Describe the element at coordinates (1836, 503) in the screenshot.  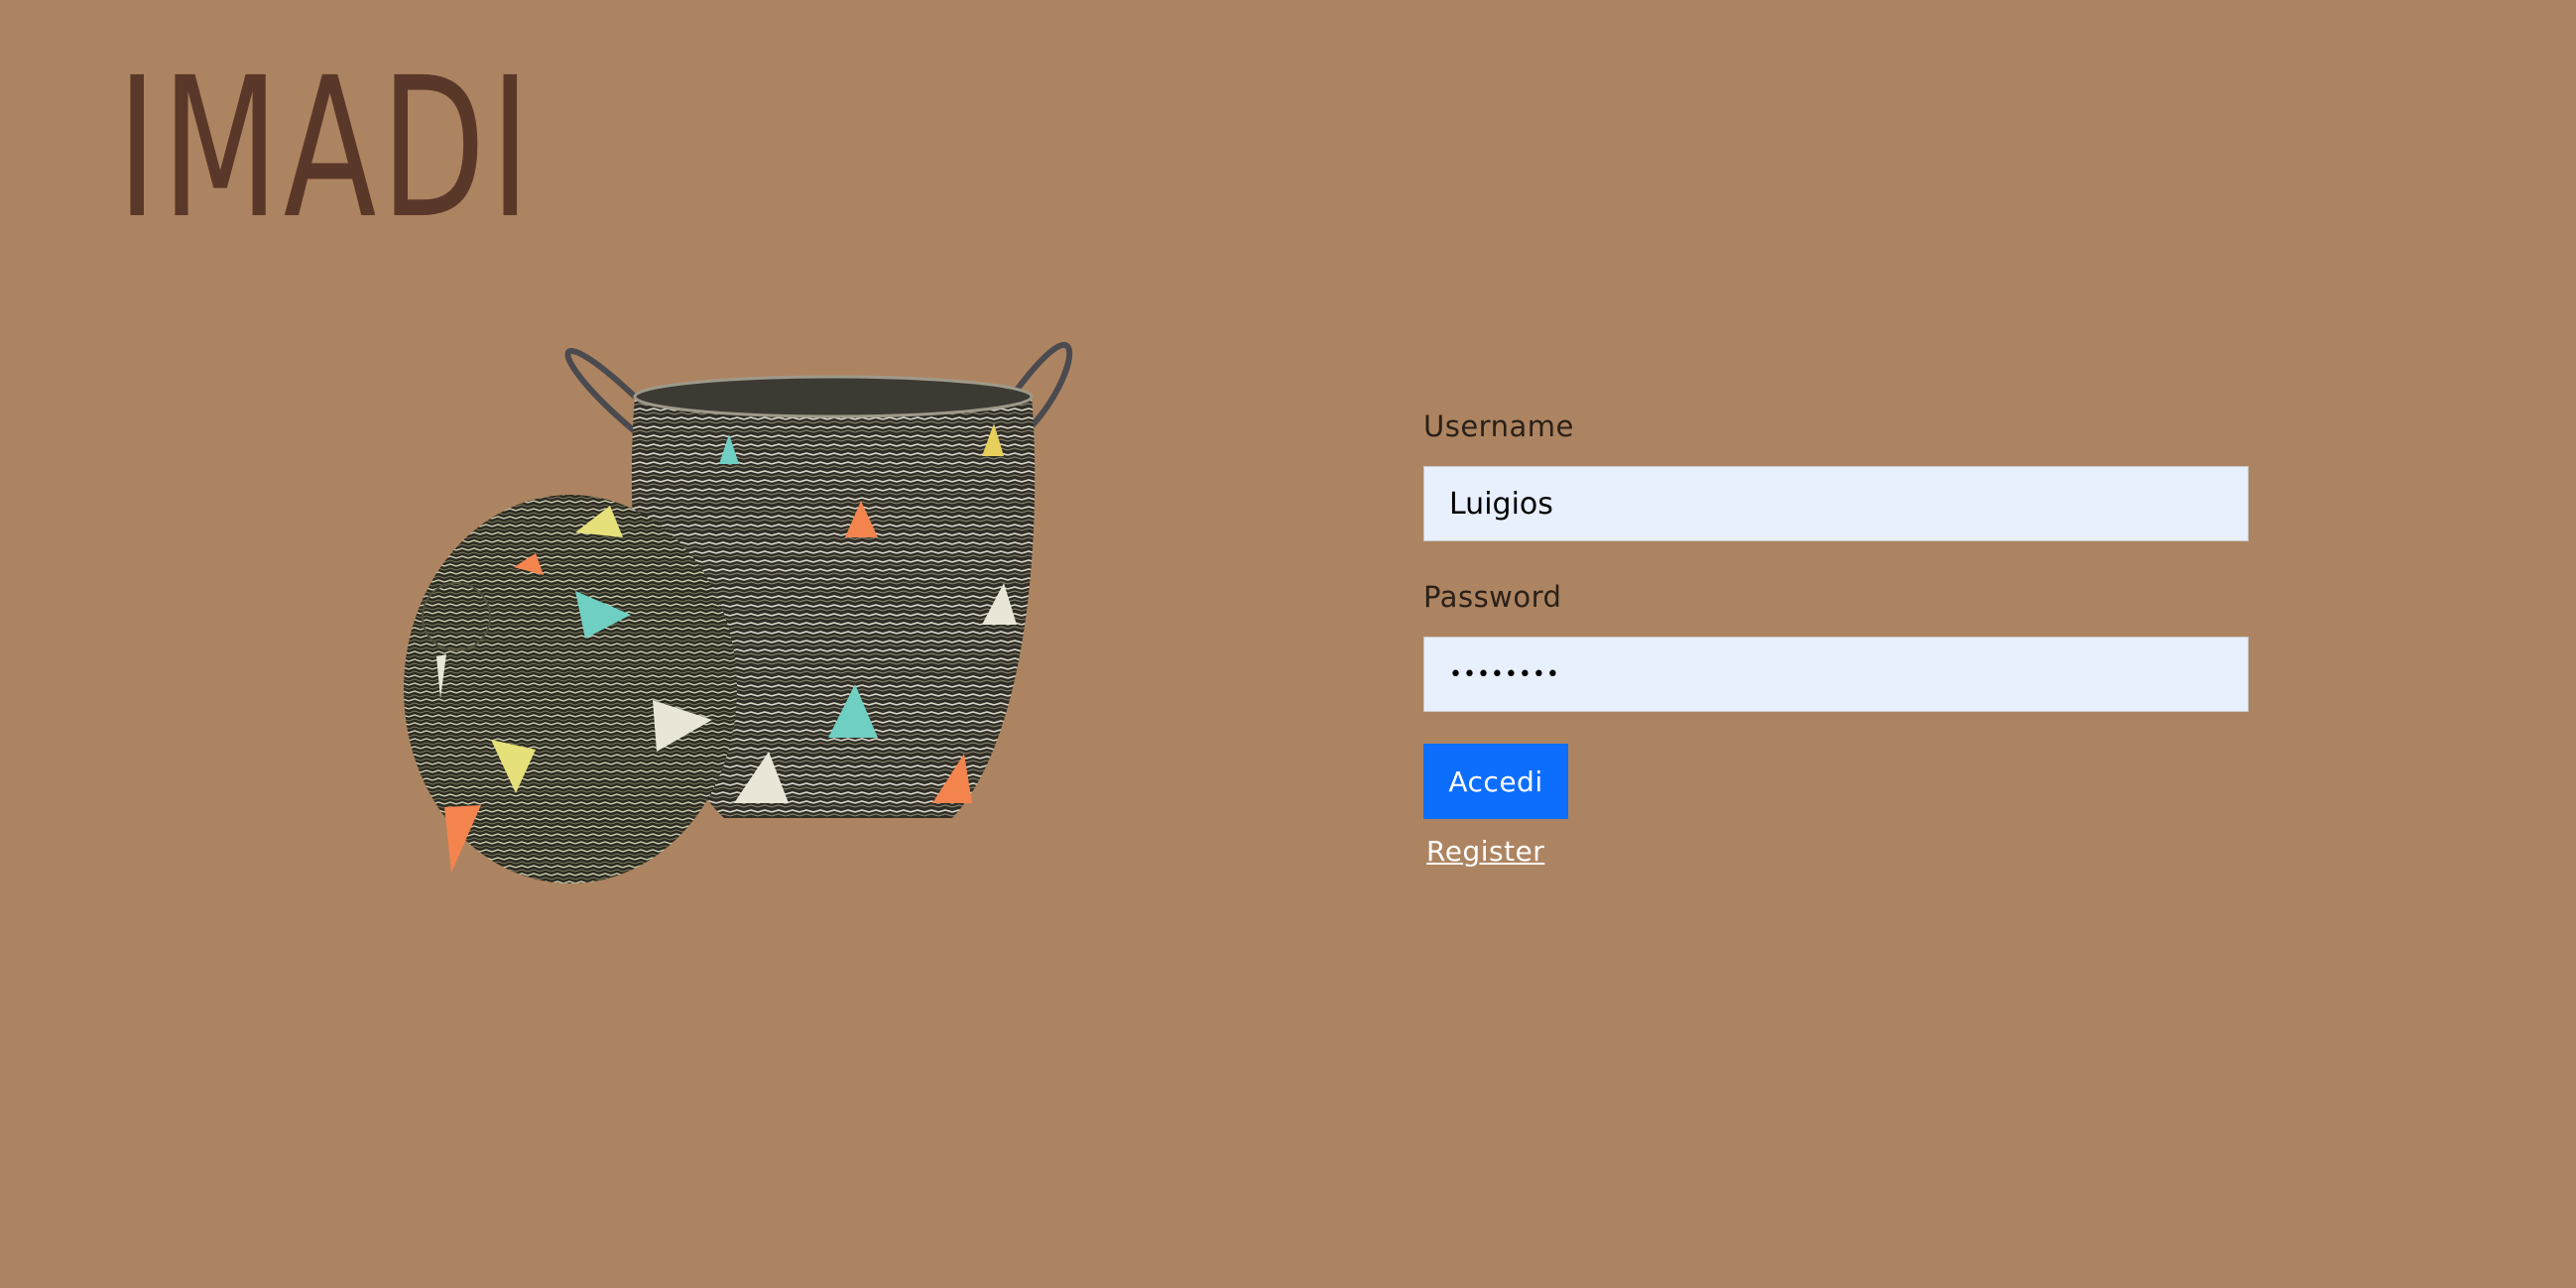
I see `username-input` at that location.